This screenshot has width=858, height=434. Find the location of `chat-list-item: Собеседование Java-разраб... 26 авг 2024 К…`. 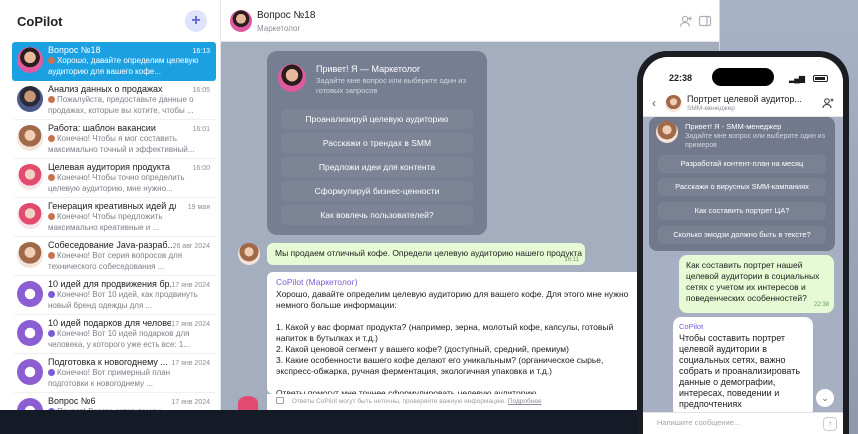

chat-list-item: Собеседование Java-разраб... 26 авг 2024 К… is located at coordinates (115, 256).